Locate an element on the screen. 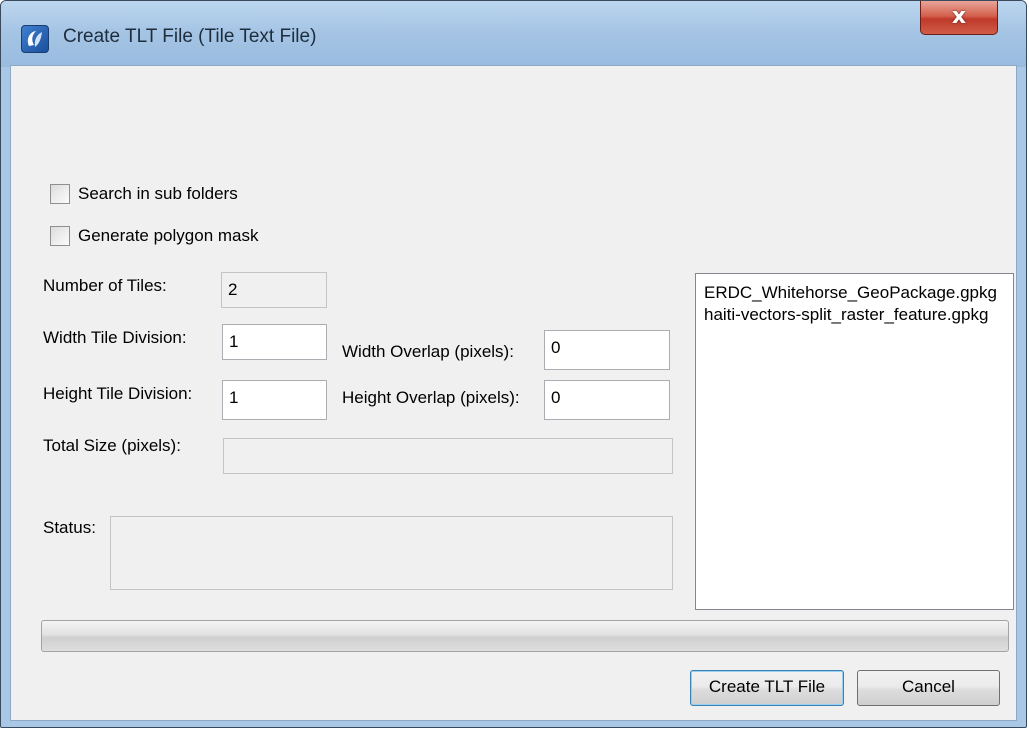  search-subfolders-checkbox is located at coordinates (60, 194).